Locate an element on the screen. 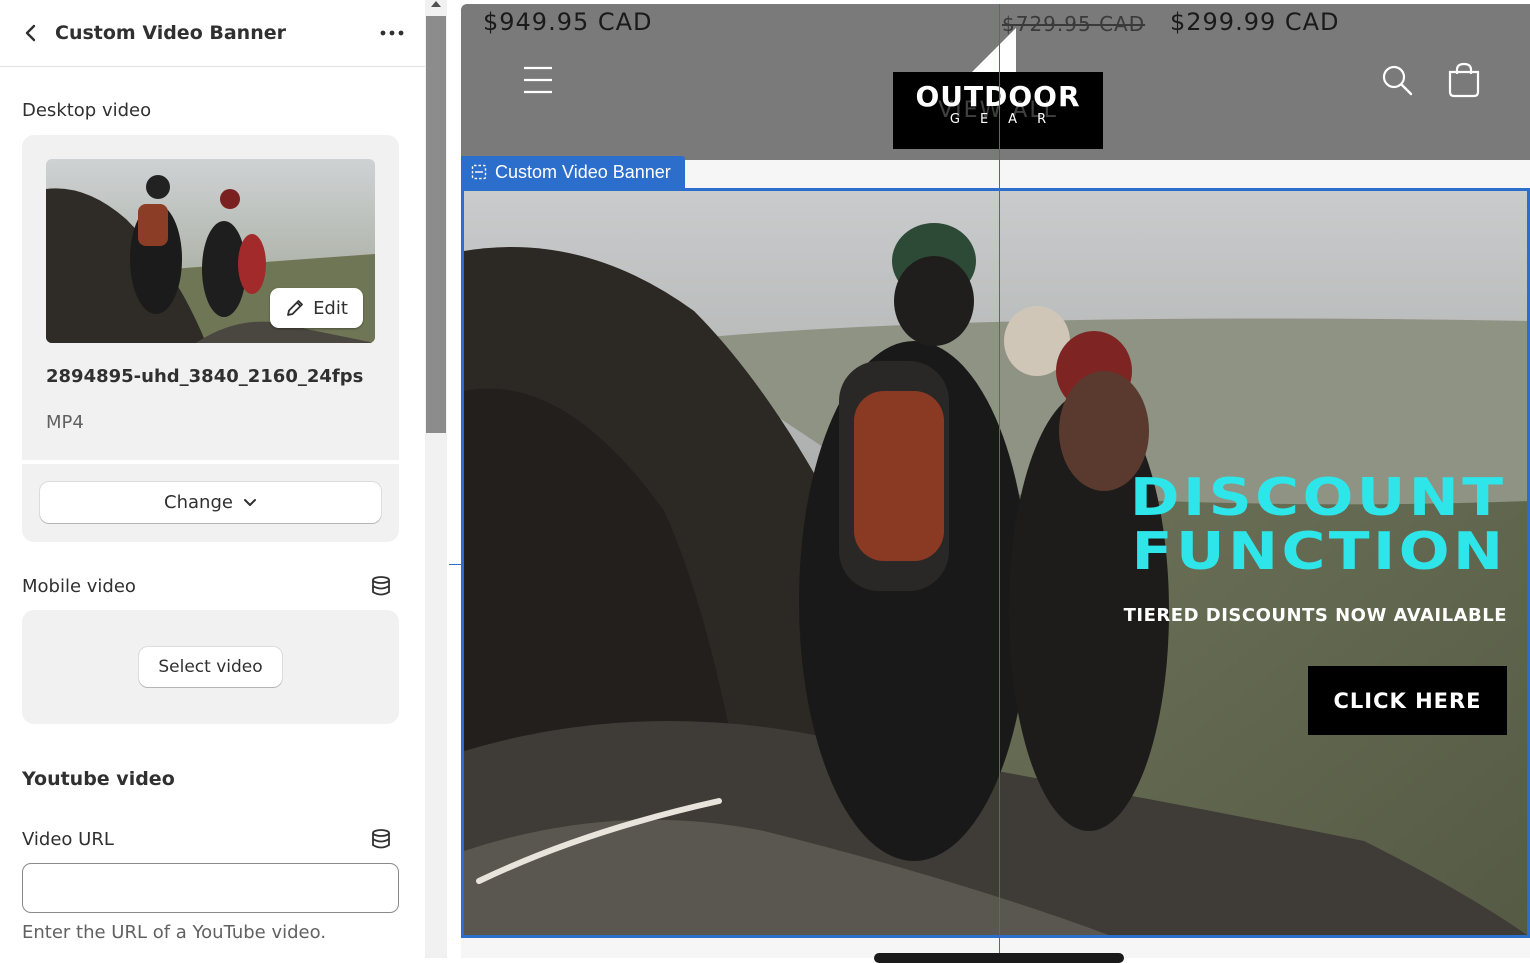 The width and height of the screenshot is (1530, 963). logo-mountain-icon is located at coordinates (994, 50).